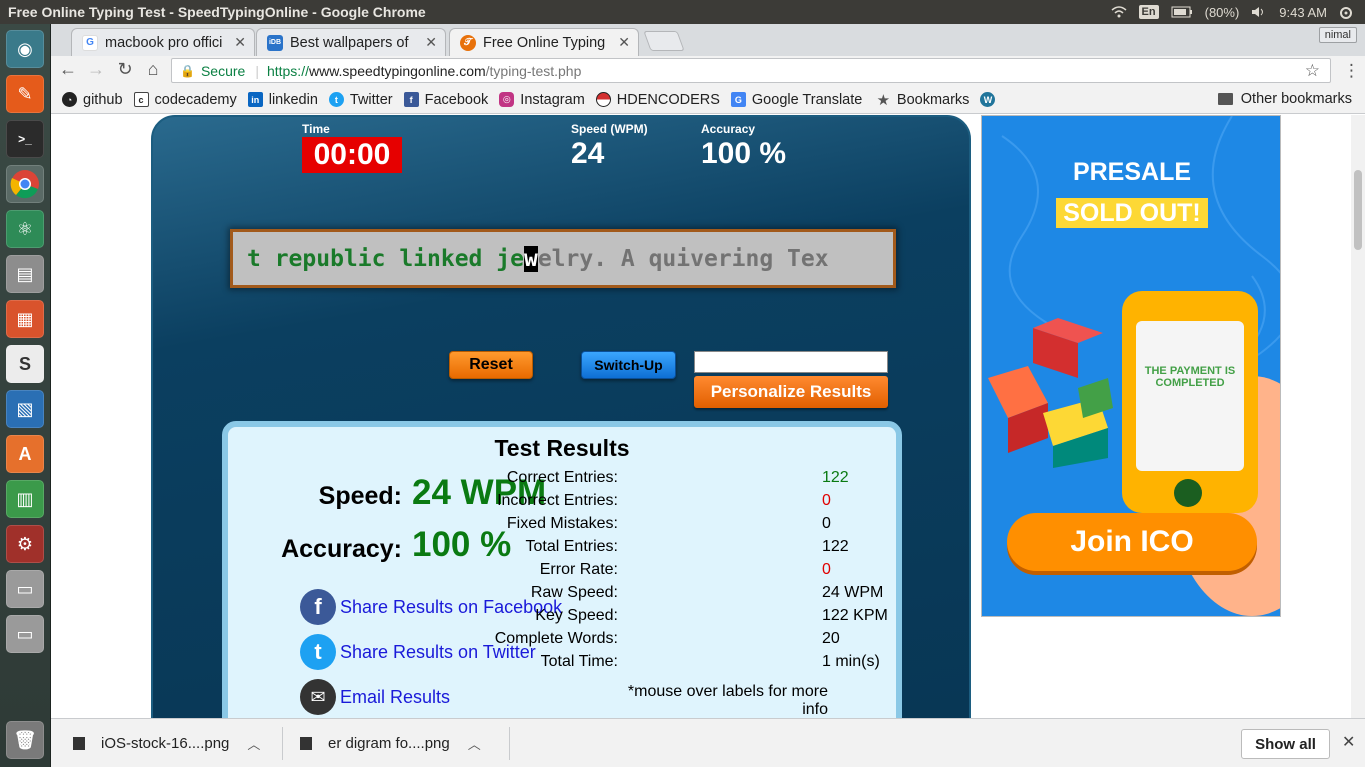  What do you see at coordinates (287, 70) in the screenshot?
I see `url-scheme: https://` at bounding box center [287, 70].